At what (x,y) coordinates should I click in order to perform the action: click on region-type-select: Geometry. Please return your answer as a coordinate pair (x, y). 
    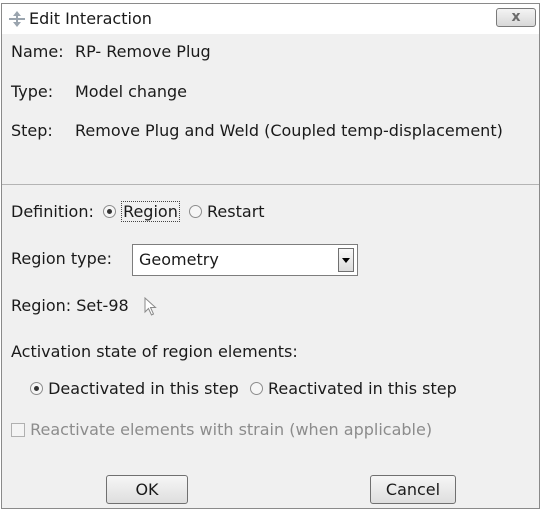
    Looking at the image, I should click on (245, 260).